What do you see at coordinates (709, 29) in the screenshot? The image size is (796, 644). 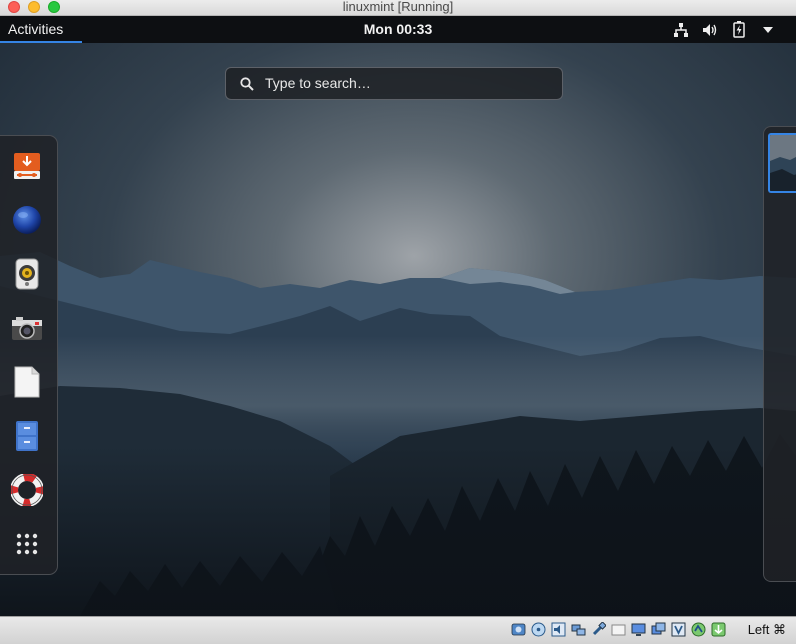 I see `volume-icon` at bounding box center [709, 29].